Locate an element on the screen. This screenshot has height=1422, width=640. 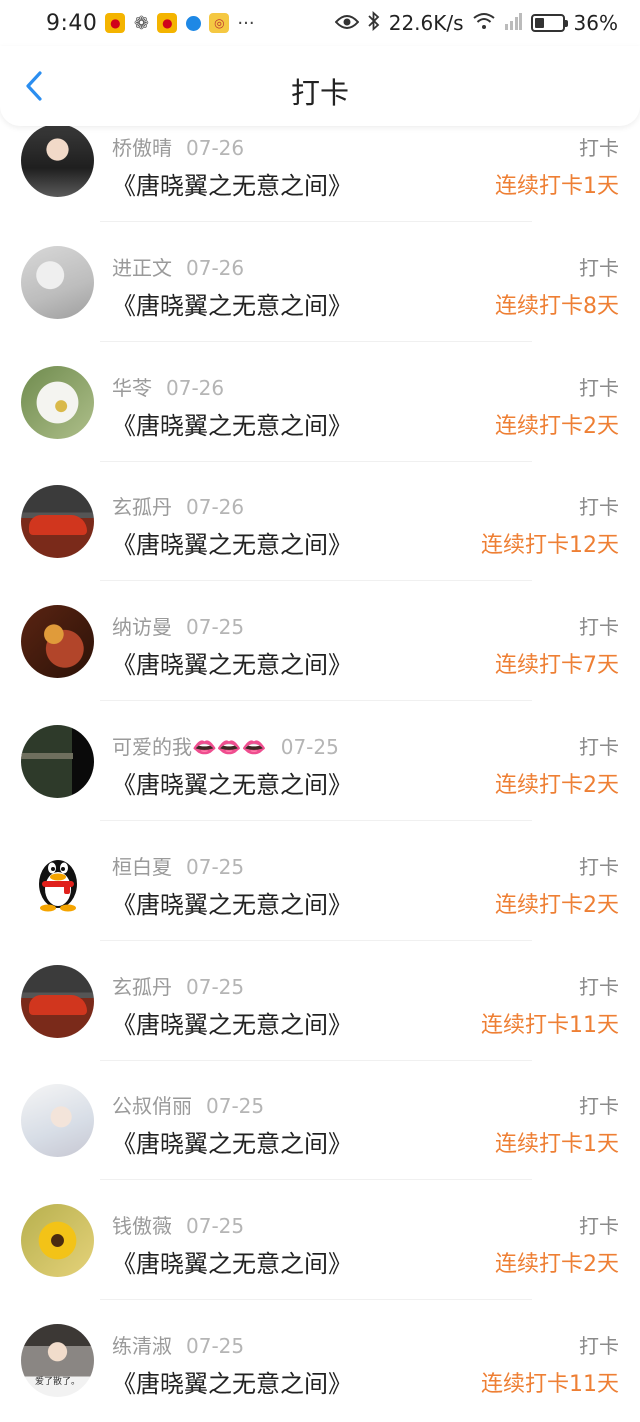
browser-icon is located at coordinates (193, 23).